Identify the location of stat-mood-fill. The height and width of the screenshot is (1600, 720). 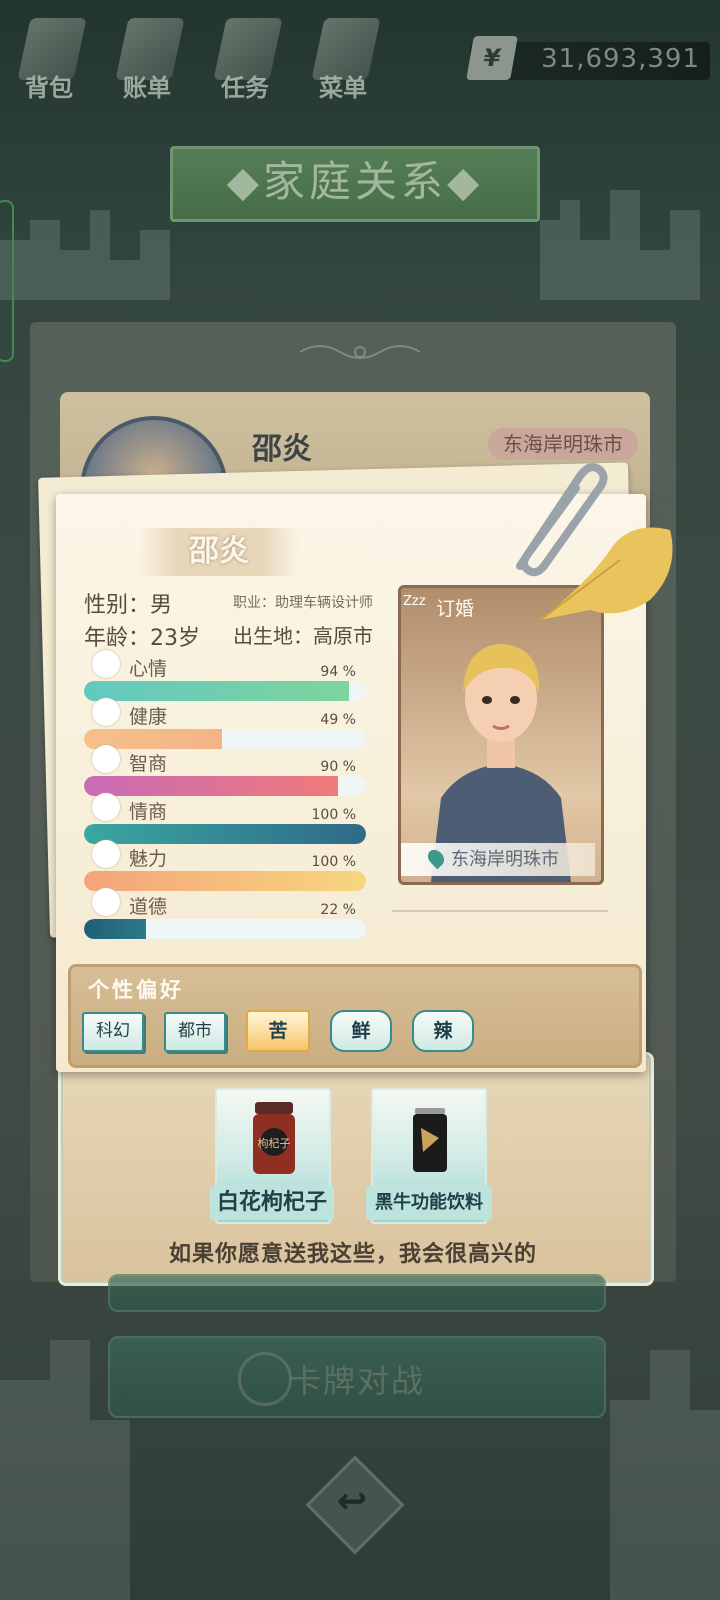
(217, 691).